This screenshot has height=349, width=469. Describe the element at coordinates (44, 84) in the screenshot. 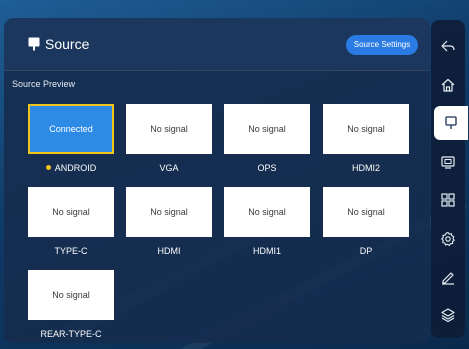

I see `section-label: Source Preview` at that location.